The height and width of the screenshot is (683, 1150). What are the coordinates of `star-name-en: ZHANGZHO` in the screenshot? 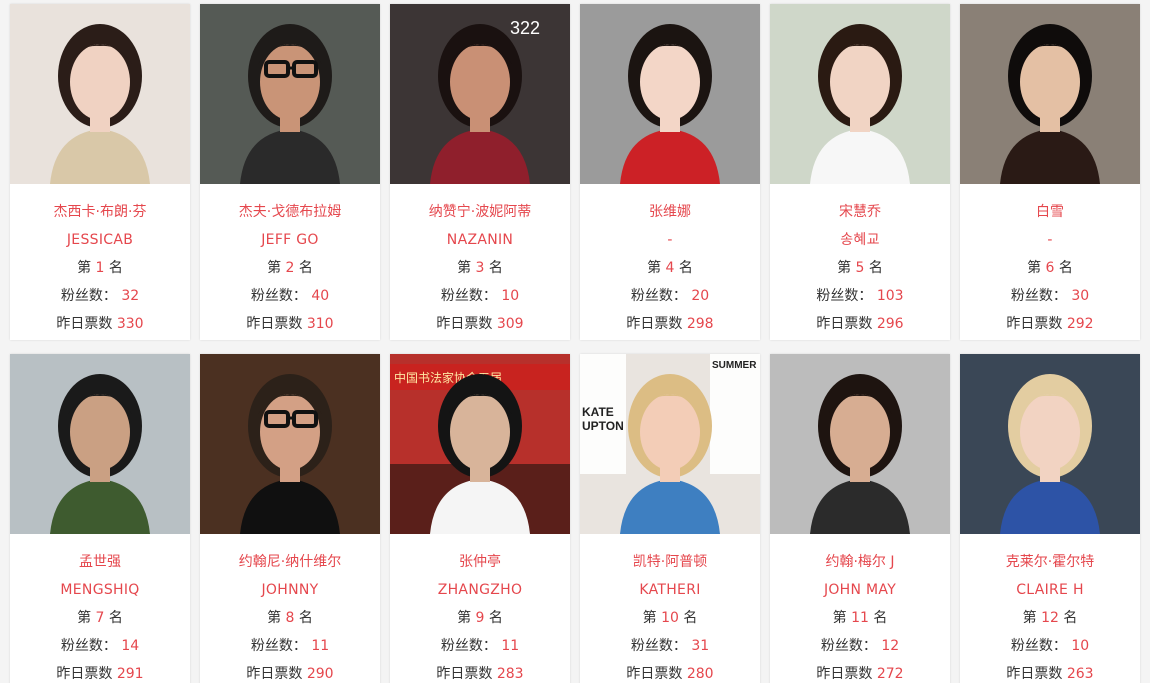 It's located at (480, 590).